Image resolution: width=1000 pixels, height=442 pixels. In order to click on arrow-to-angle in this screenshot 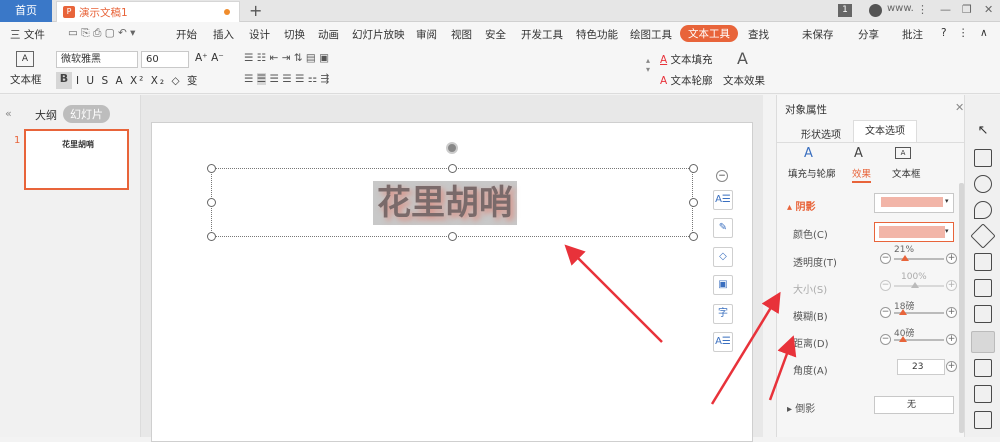, I will do `click(782, 368)`.